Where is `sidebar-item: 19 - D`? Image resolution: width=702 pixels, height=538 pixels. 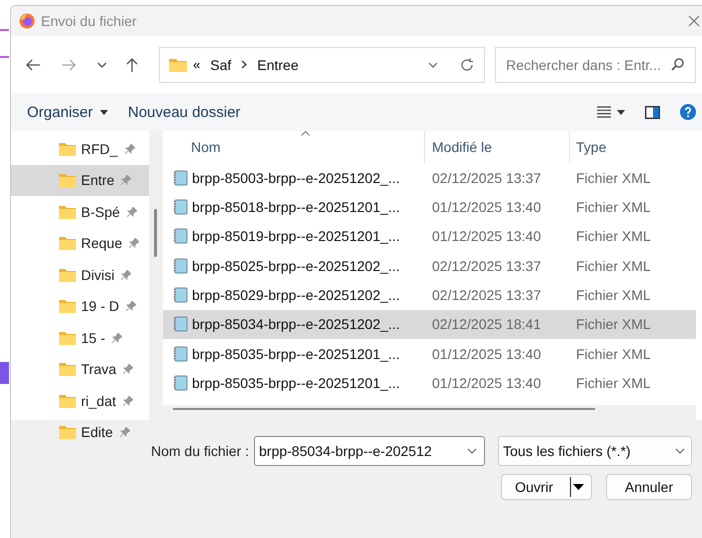
sidebar-item: 19 - D is located at coordinates (80, 306).